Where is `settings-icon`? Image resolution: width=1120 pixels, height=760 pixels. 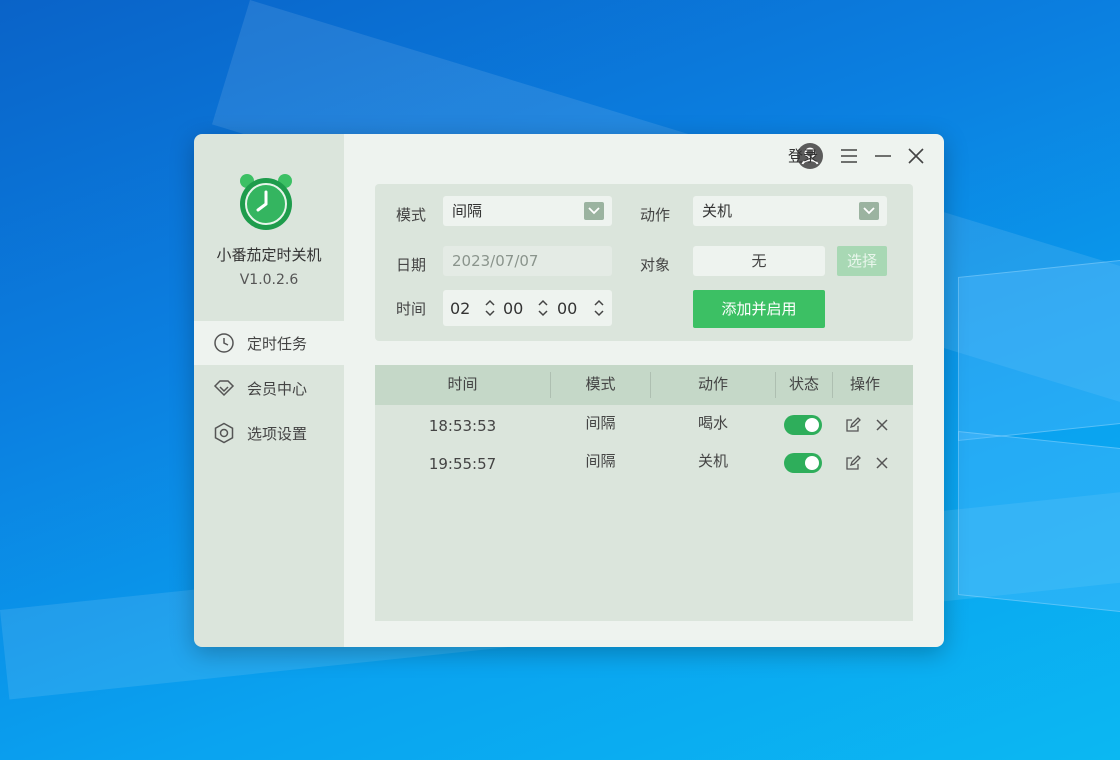
settings-icon is located at coordinates (224, 433).